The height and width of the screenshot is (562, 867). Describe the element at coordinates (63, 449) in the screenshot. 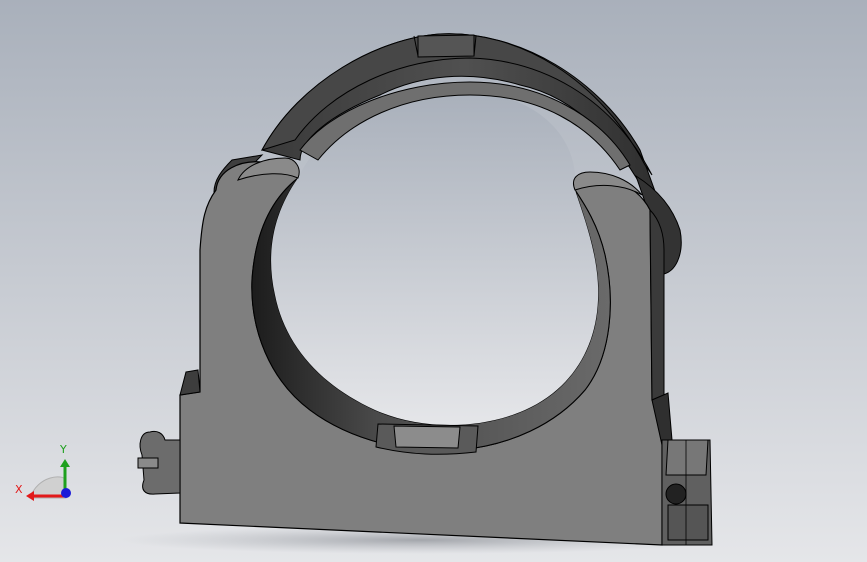

I see `y-axis-label: Y` at that location.